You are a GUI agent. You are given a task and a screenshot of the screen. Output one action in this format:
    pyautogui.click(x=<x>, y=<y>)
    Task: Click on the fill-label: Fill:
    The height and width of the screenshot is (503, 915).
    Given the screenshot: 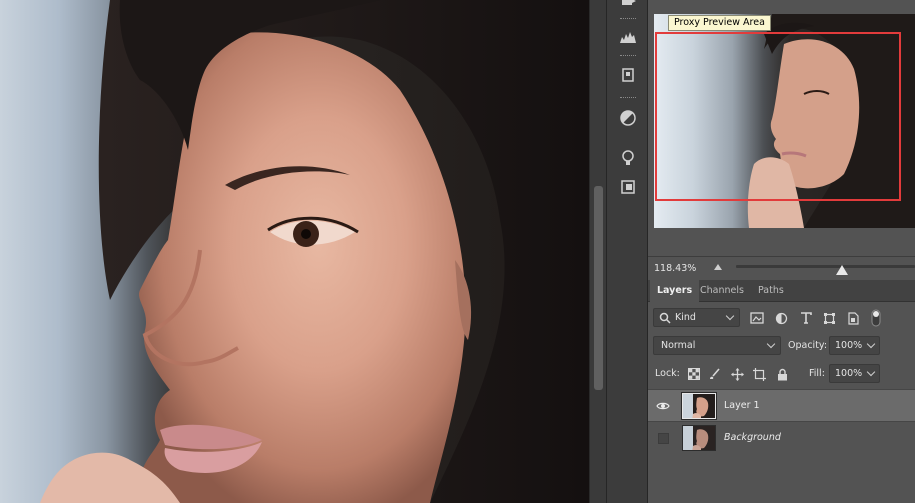 What is the action you would take?
    pyautogui.click(x=817, y=373)
    